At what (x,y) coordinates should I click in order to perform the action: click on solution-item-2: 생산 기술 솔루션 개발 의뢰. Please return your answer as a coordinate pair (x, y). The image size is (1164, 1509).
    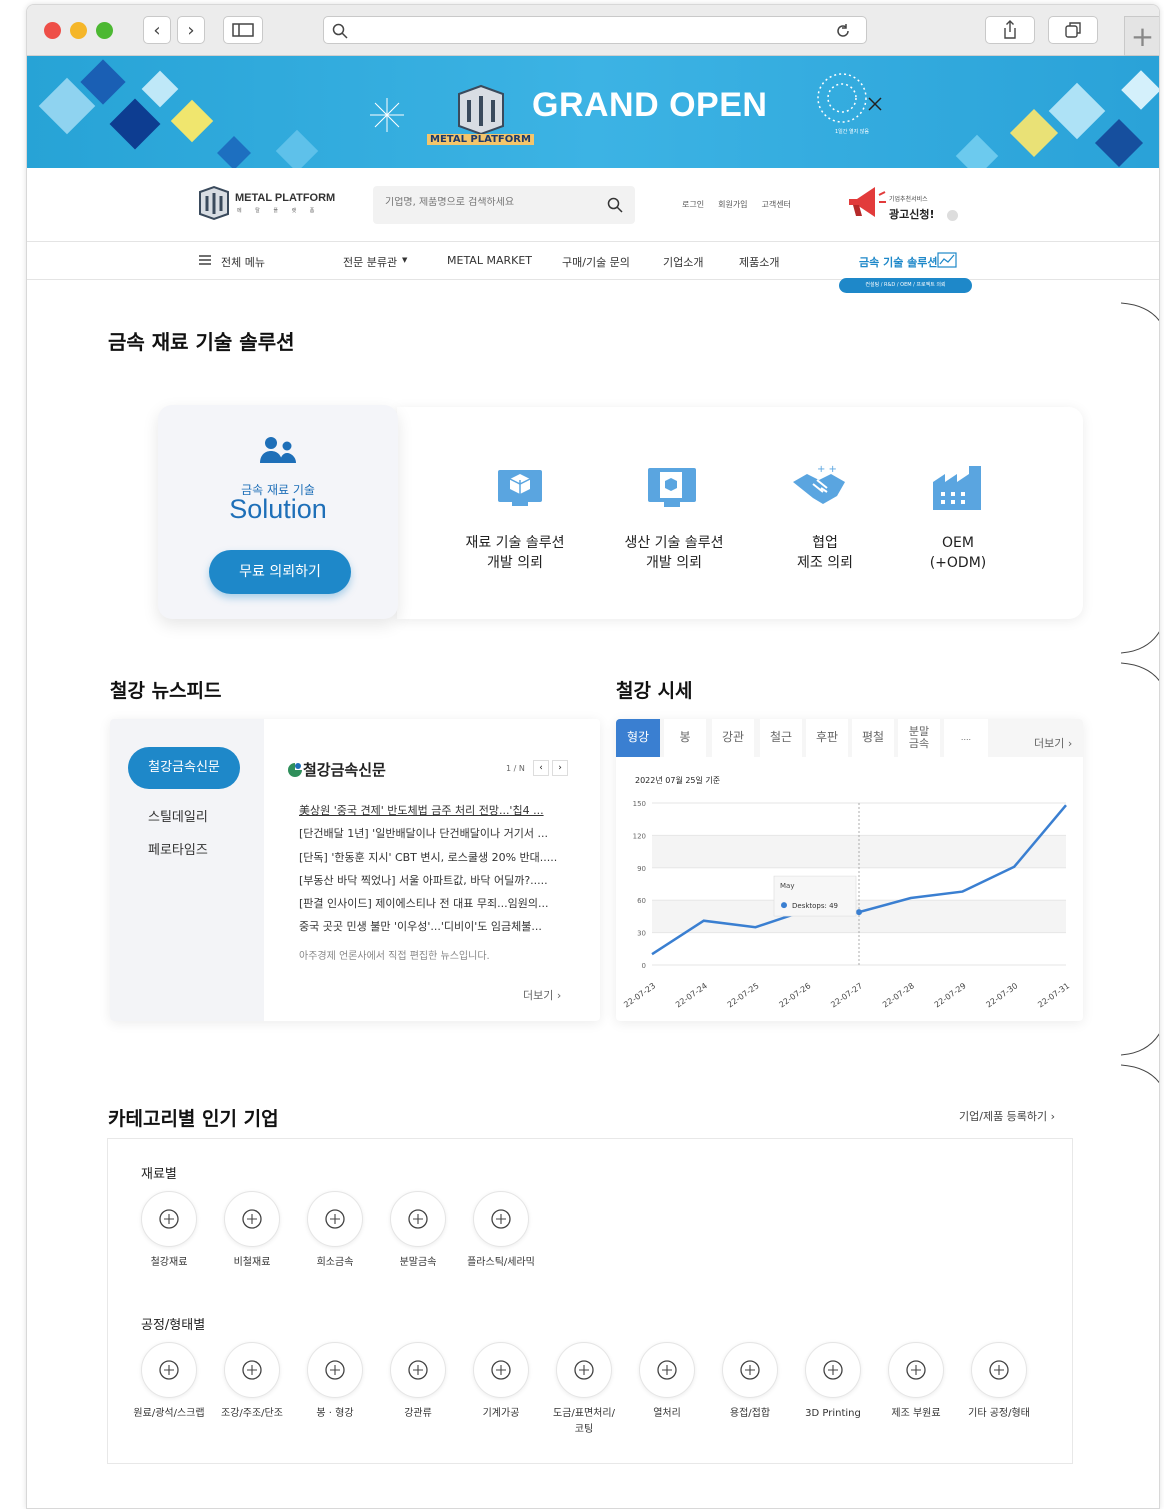
    Looking at the image, I should click on (674, 553).